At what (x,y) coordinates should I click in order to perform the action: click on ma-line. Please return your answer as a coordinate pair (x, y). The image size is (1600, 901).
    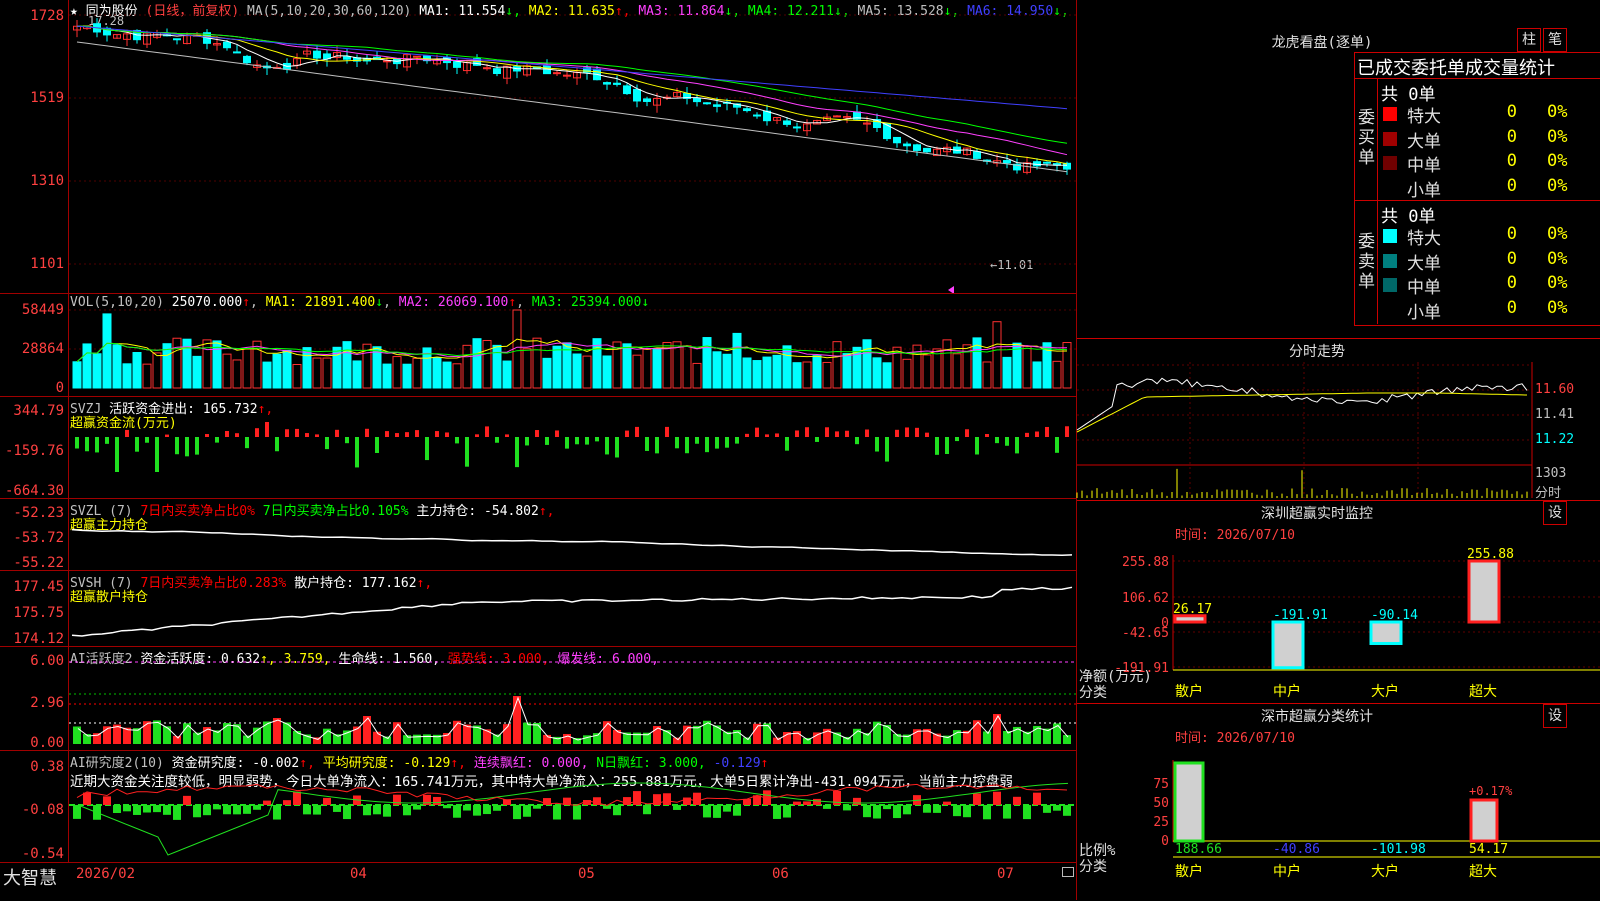
    Looking at the image, I should click on (572, 107).